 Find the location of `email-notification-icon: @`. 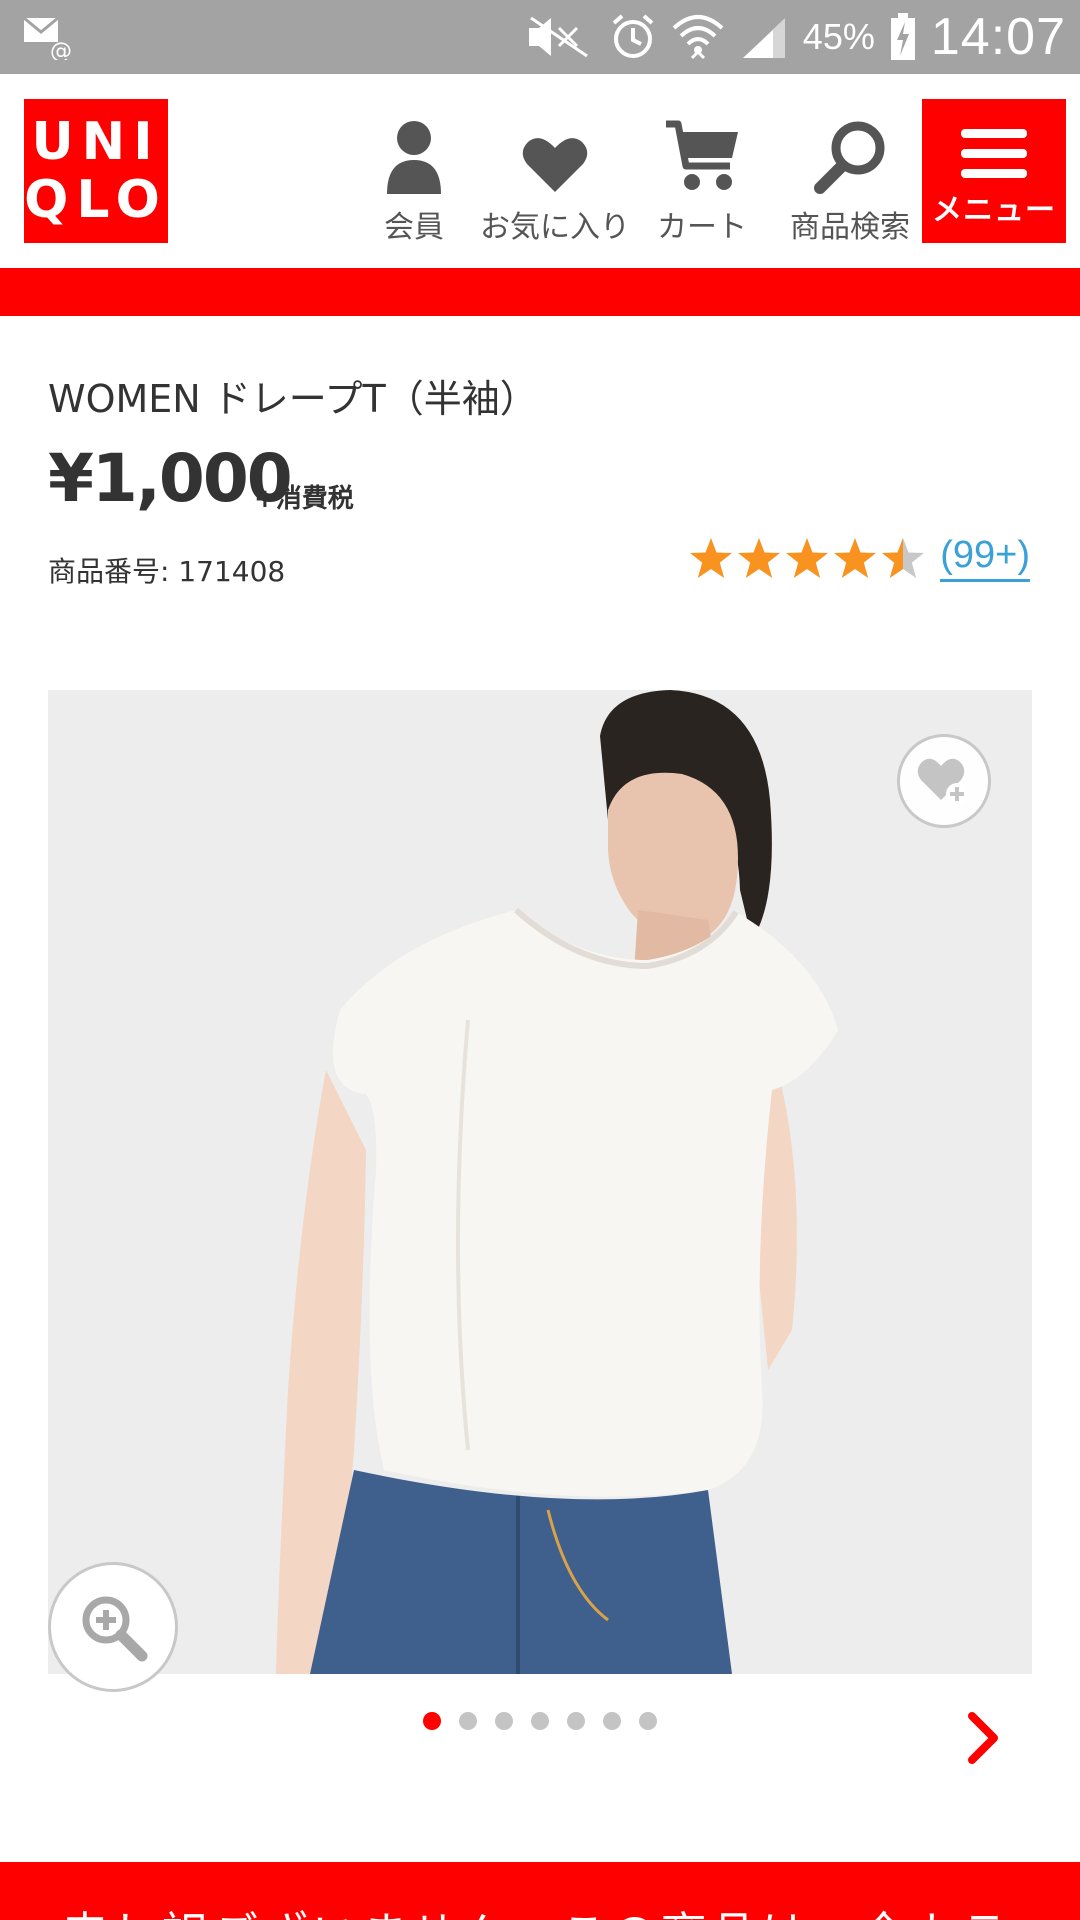

email-notification-icon: @ is located at coordinates (47, 38).